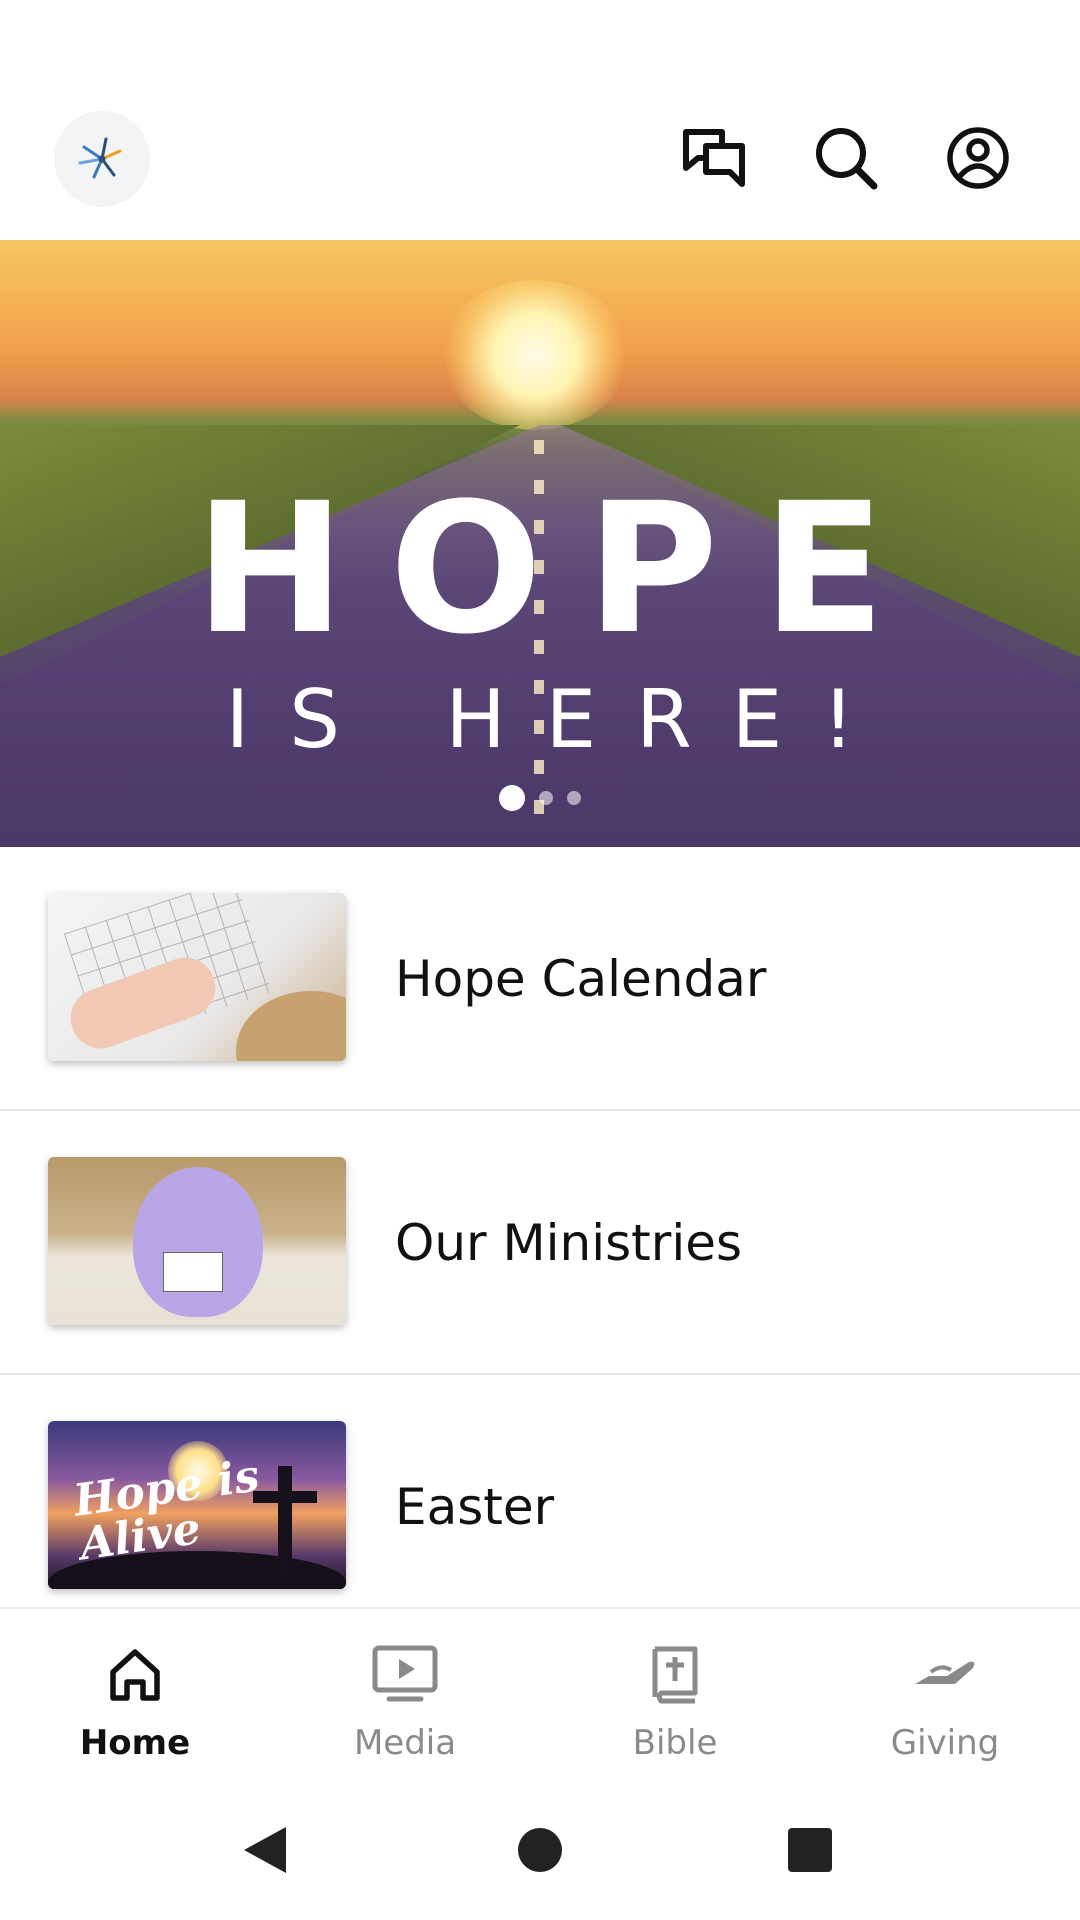  What do you see at coordinates (675, 1743) in the screenshot?
I see `nav-label-bible: Bible` at bounding box center [675, 1743].